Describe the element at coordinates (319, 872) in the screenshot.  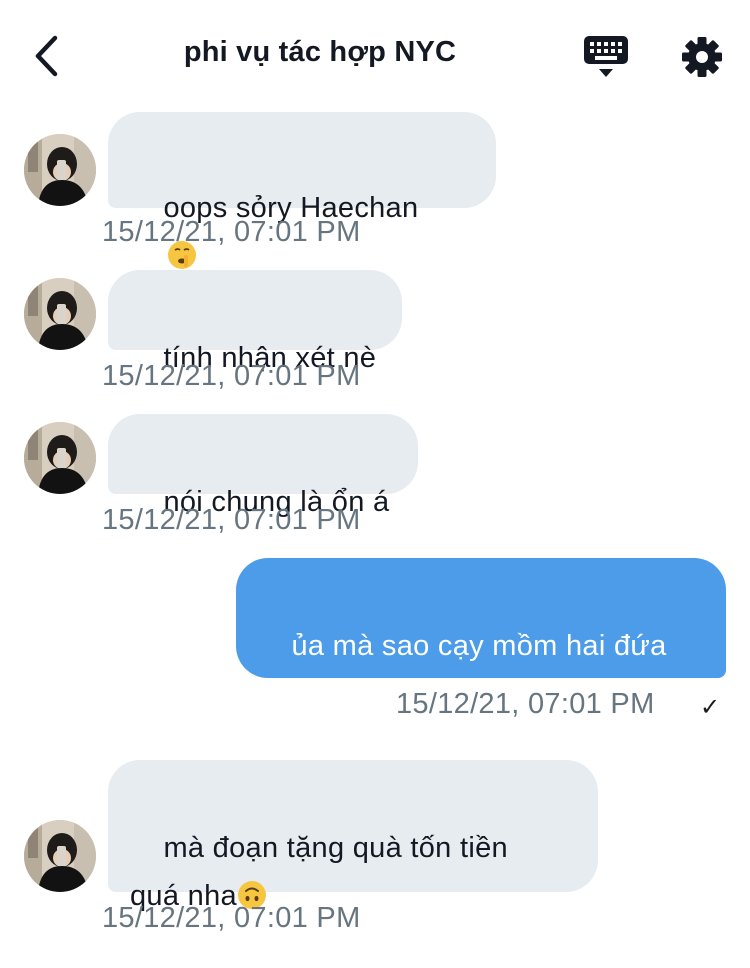
I see `message-text: mà đoạn tặng quà tốn tiền quá nha` at that location.